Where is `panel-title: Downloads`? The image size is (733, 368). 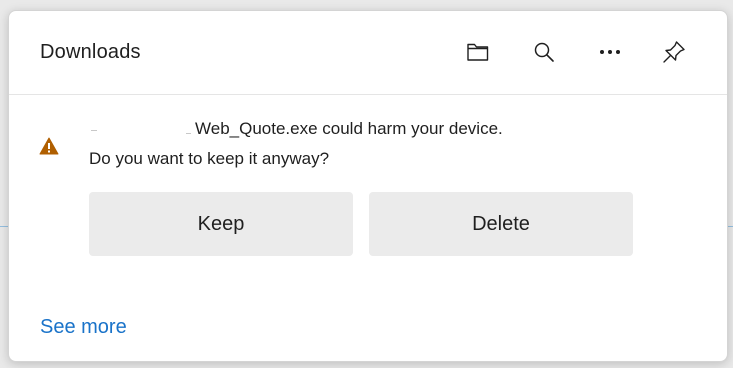
panel-title: Downloads is located at coordinates (90, 52).